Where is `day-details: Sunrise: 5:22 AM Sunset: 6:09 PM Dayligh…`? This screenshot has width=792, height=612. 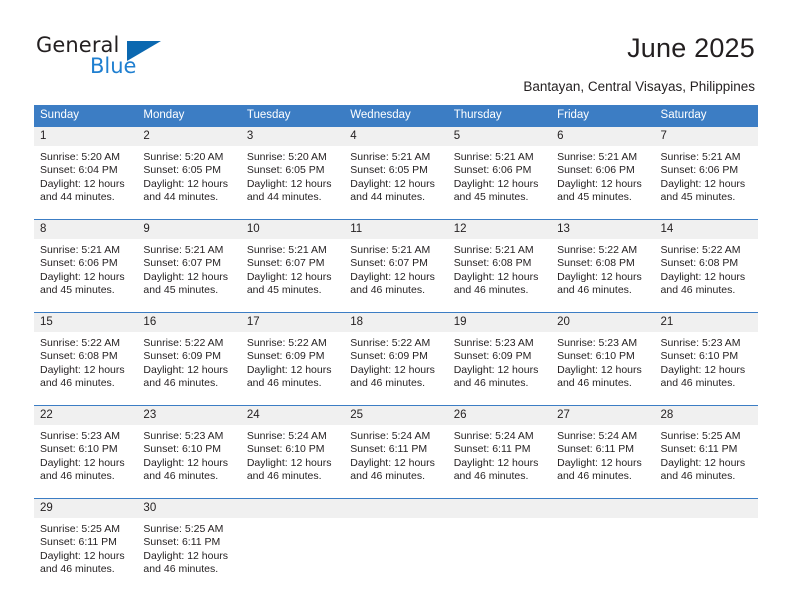
day-details: Sunrise: 5:22 AM Sunset: 6:09 PM Dayligh… is located at coordinates (188, 361).